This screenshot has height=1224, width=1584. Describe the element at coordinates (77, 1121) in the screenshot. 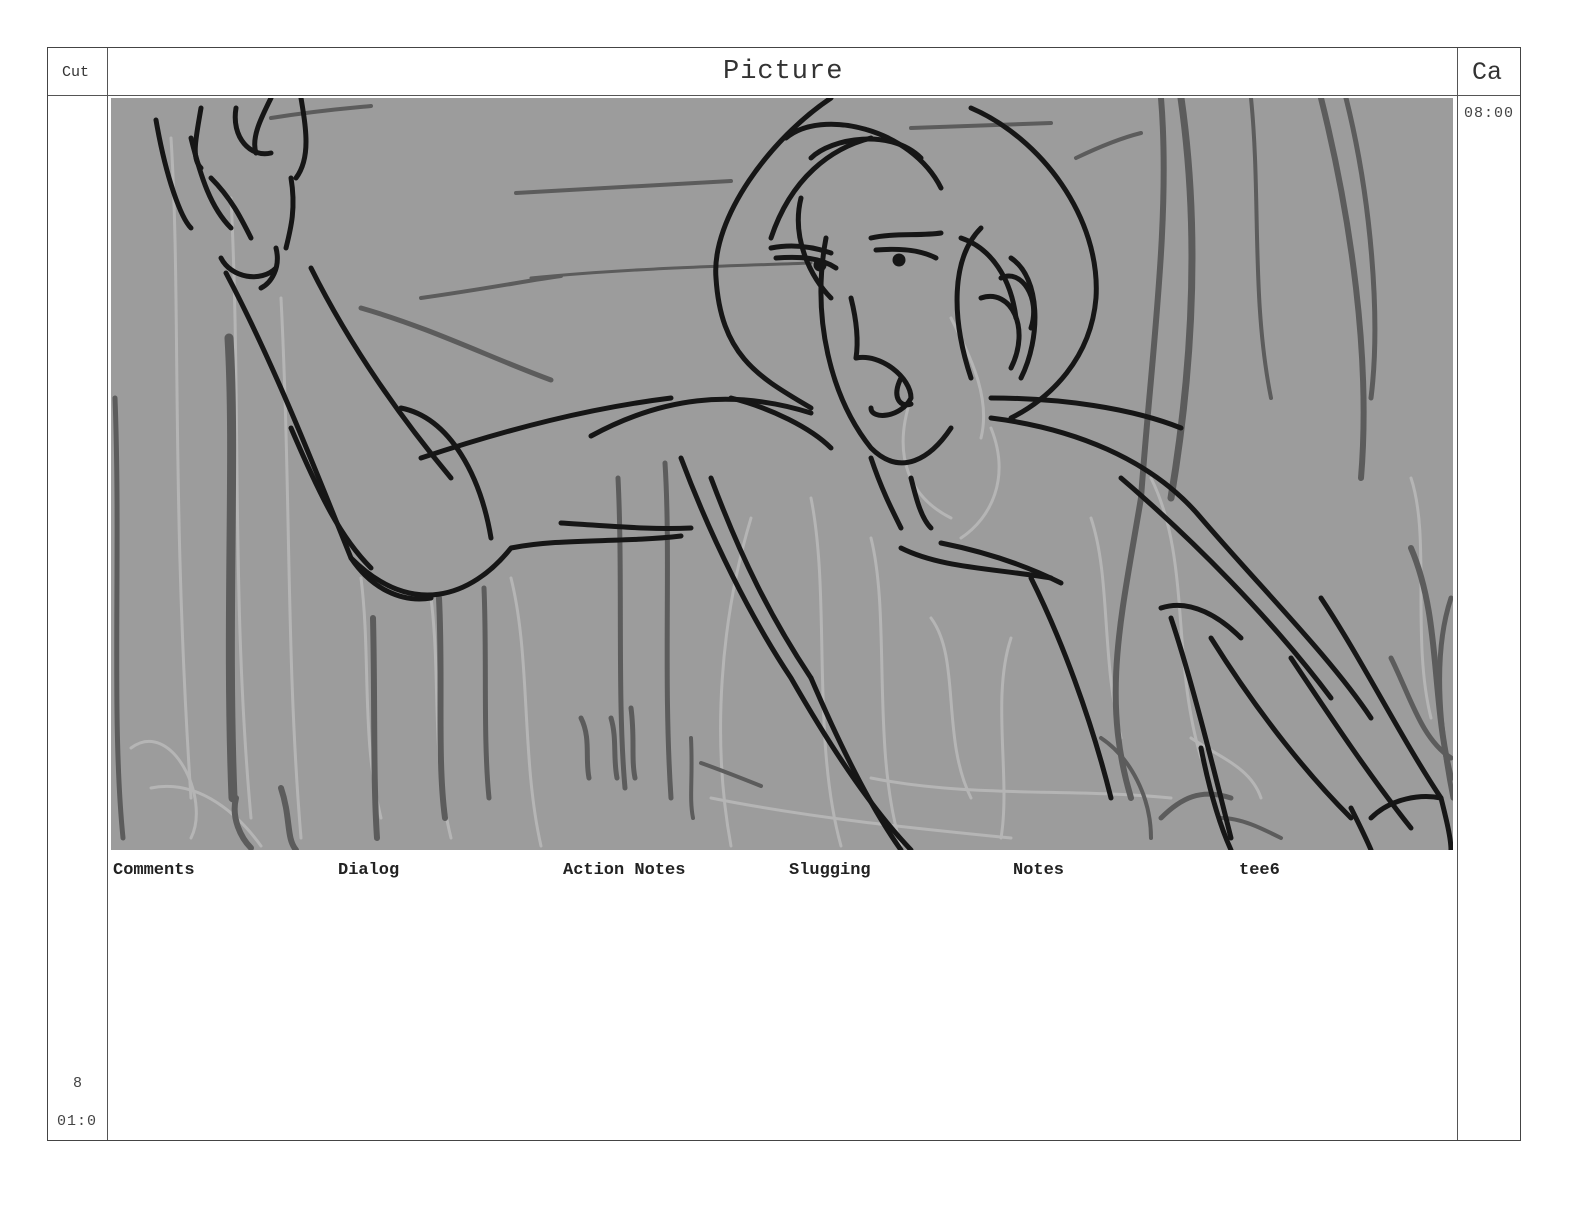

I see `cut-time: 01:0` at that location.